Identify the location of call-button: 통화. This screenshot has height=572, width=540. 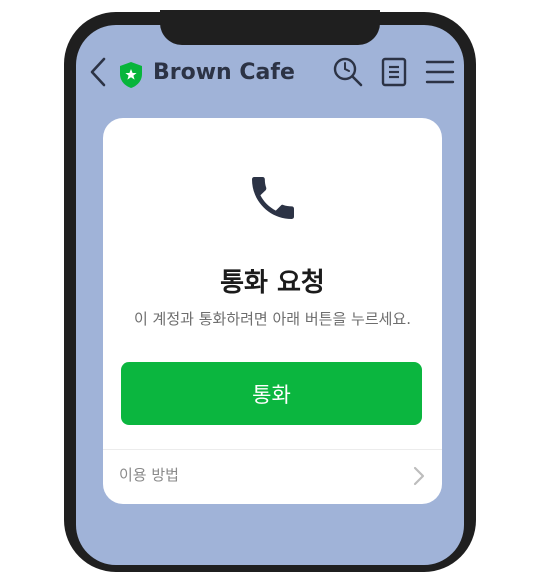
(271, 393).